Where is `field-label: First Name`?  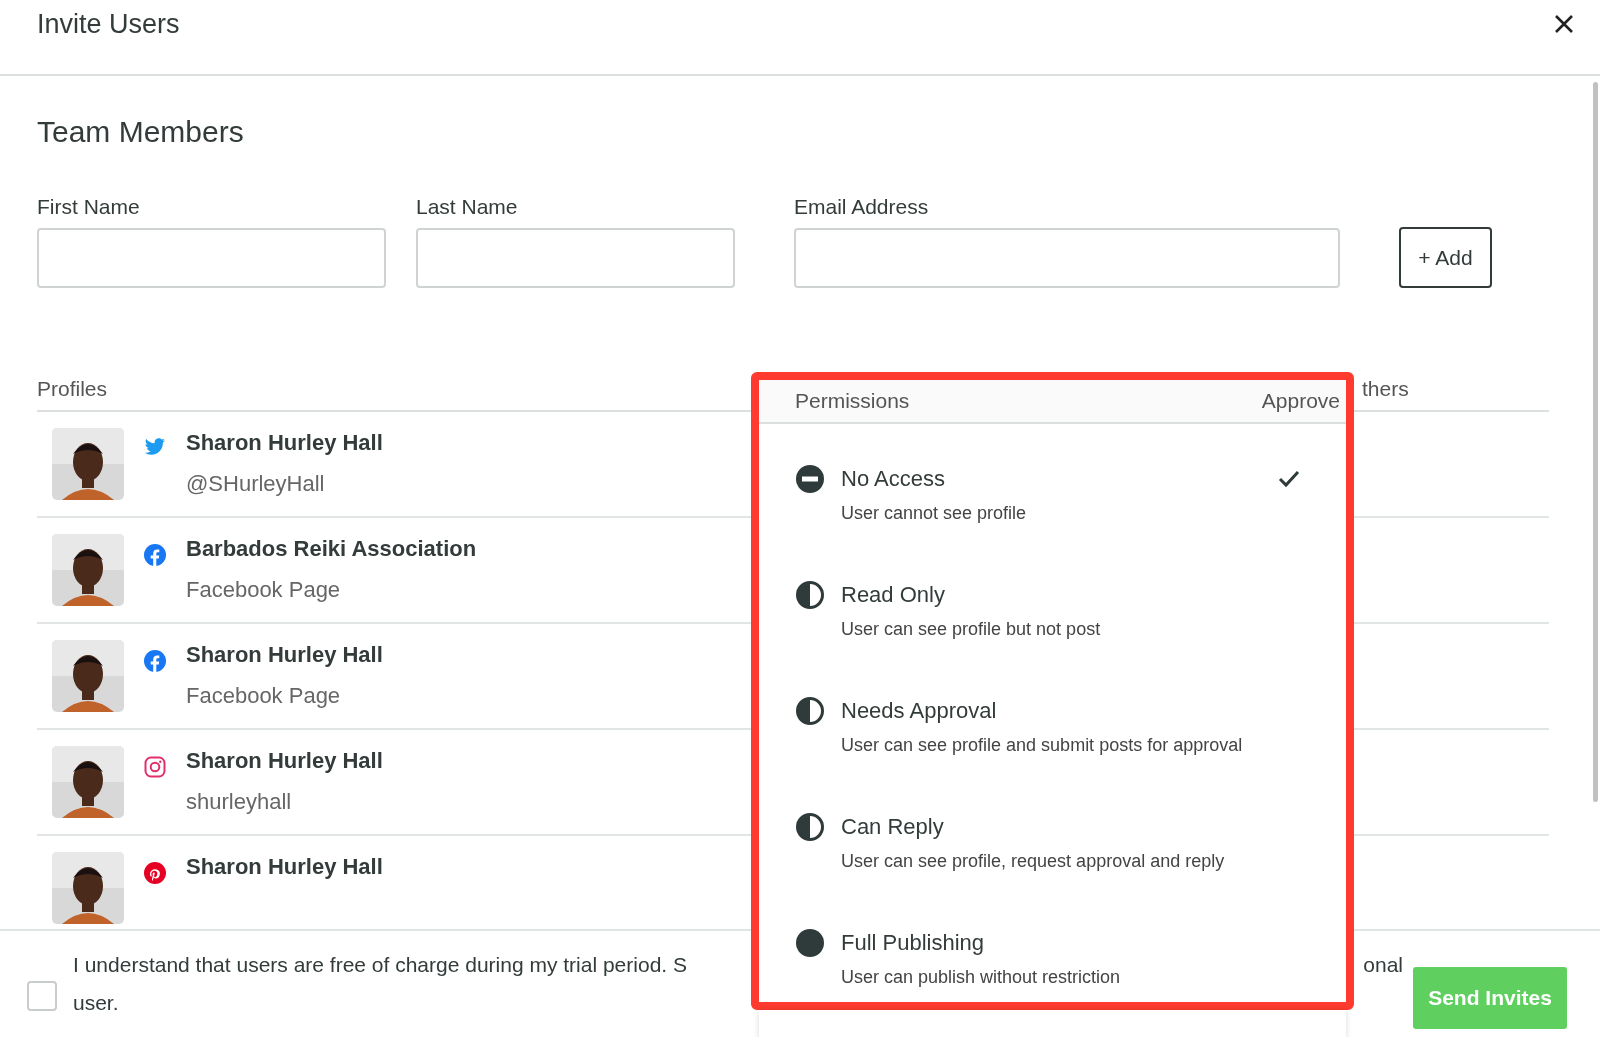
field-label: First Name is located at coordinates (89, 207).